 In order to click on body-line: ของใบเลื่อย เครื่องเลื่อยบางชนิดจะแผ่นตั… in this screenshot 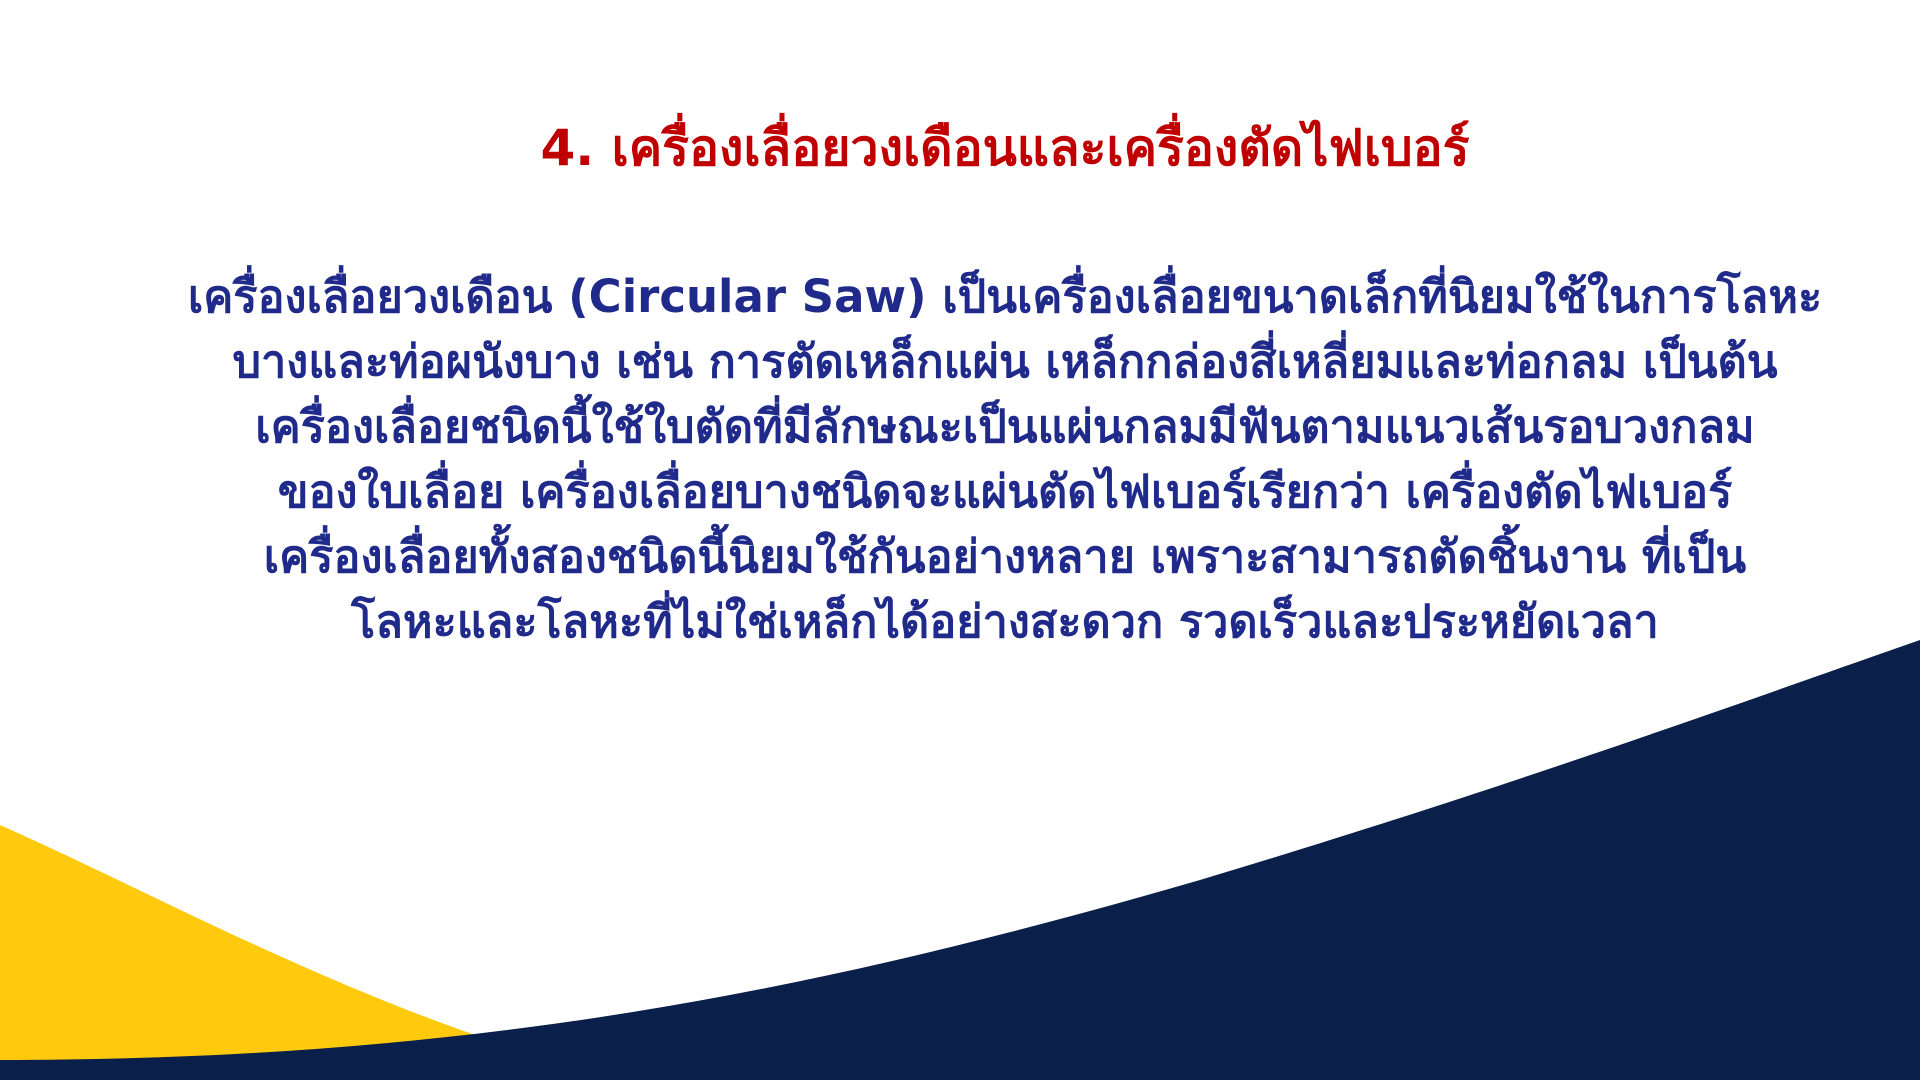, I will do `click(1005, 491)`.